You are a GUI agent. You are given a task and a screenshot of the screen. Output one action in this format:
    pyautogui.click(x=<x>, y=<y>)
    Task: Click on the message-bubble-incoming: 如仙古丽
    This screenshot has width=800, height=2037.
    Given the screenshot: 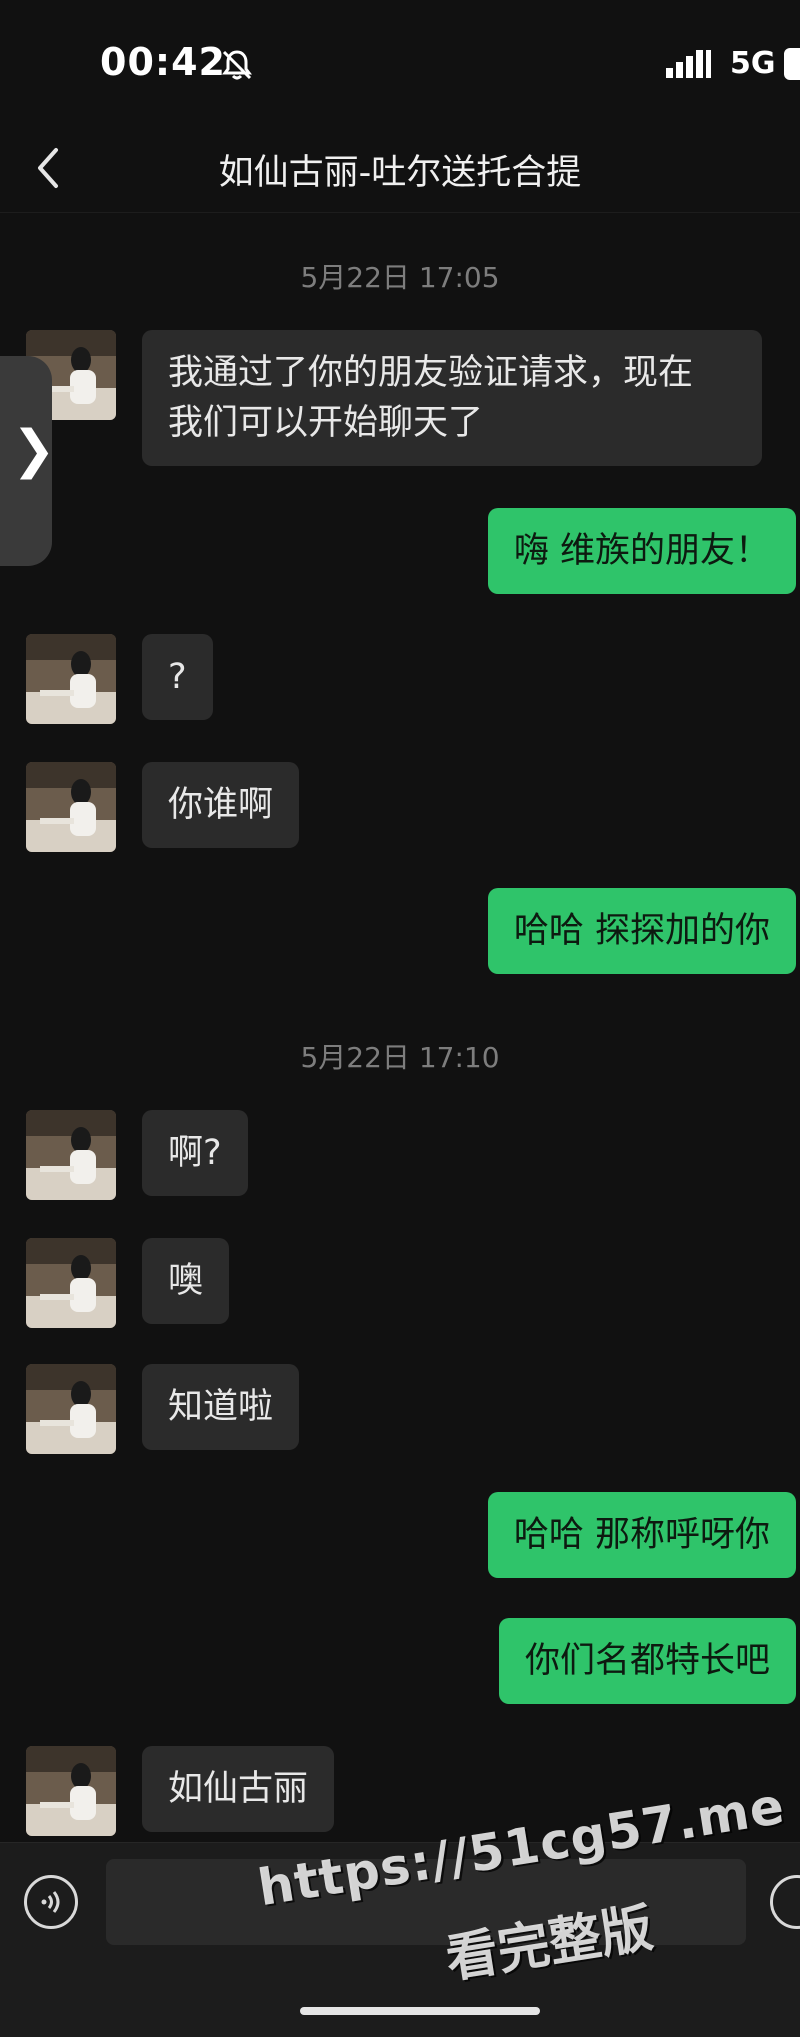 What is the action you would take?
    pyautogui.click(x=238, y=1789)
    